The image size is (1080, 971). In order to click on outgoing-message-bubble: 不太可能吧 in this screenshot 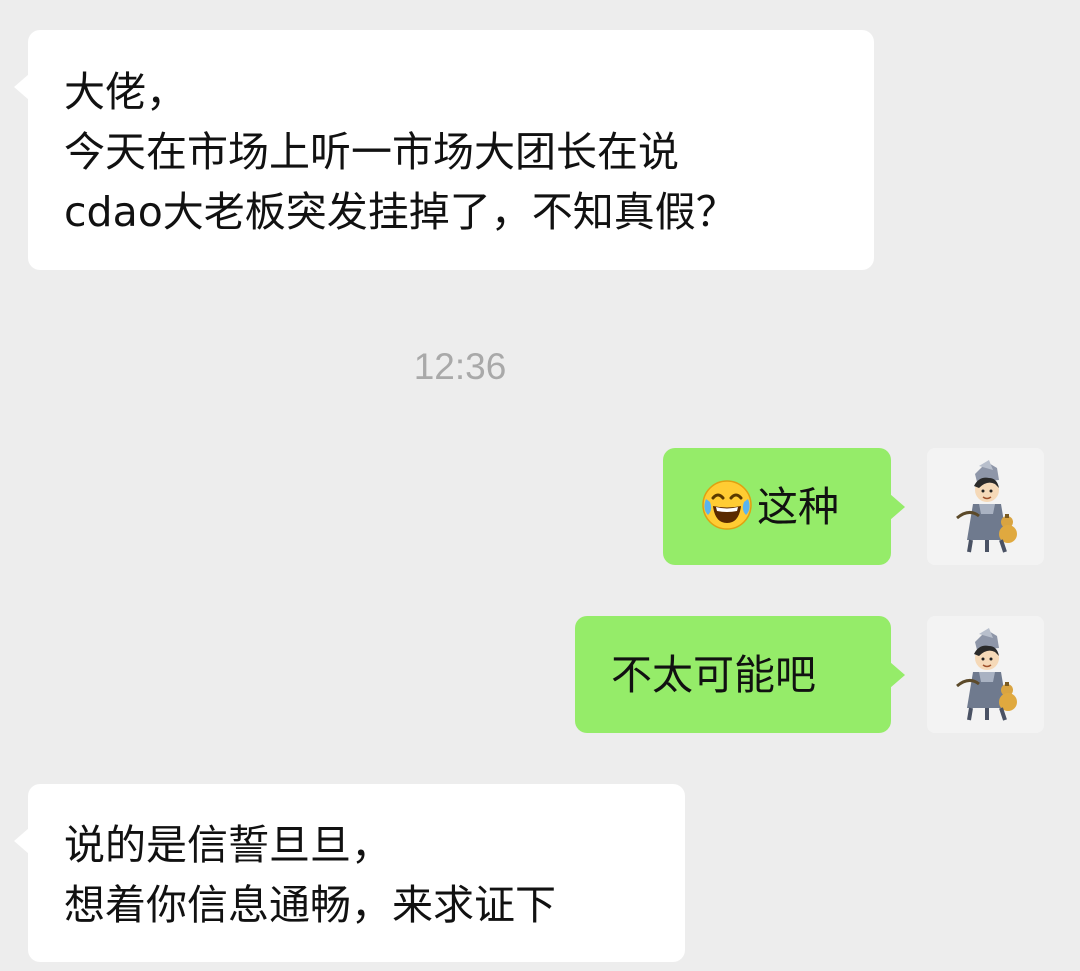, I will do `click(740, 674)`.